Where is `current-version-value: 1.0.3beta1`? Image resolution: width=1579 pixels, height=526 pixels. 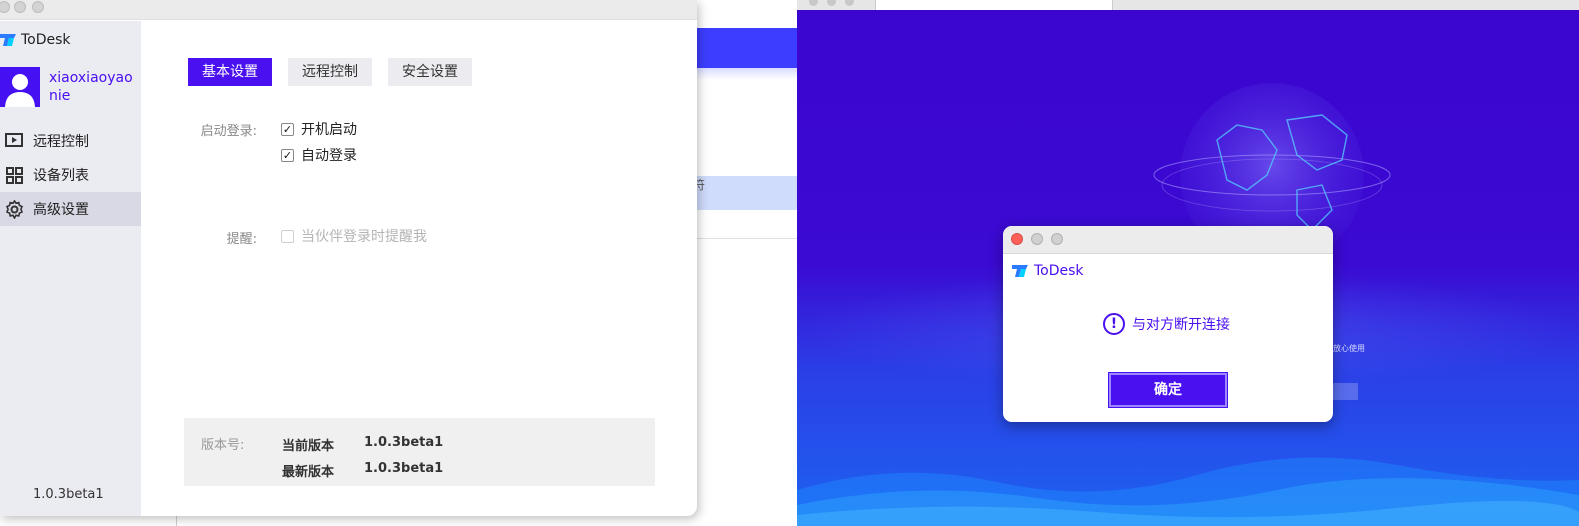
current-version-value: 1.0.3beta1 is located at coordinates (404, 442).